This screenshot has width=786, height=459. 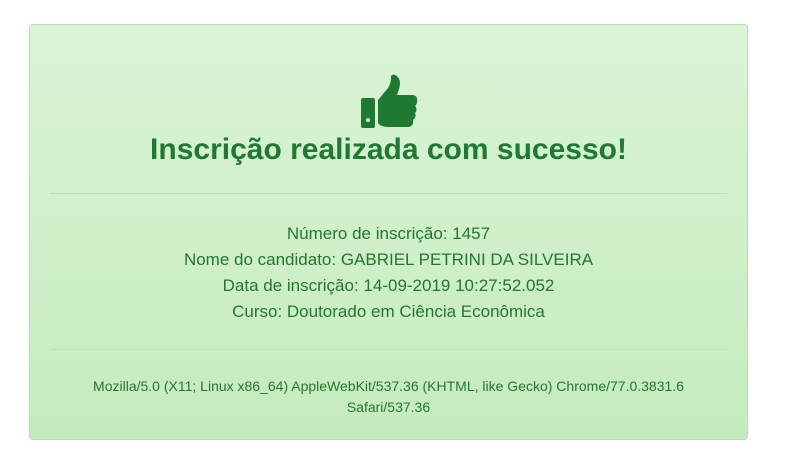 I want to click on thumbs-up-icon, so click(x=388, y=102).